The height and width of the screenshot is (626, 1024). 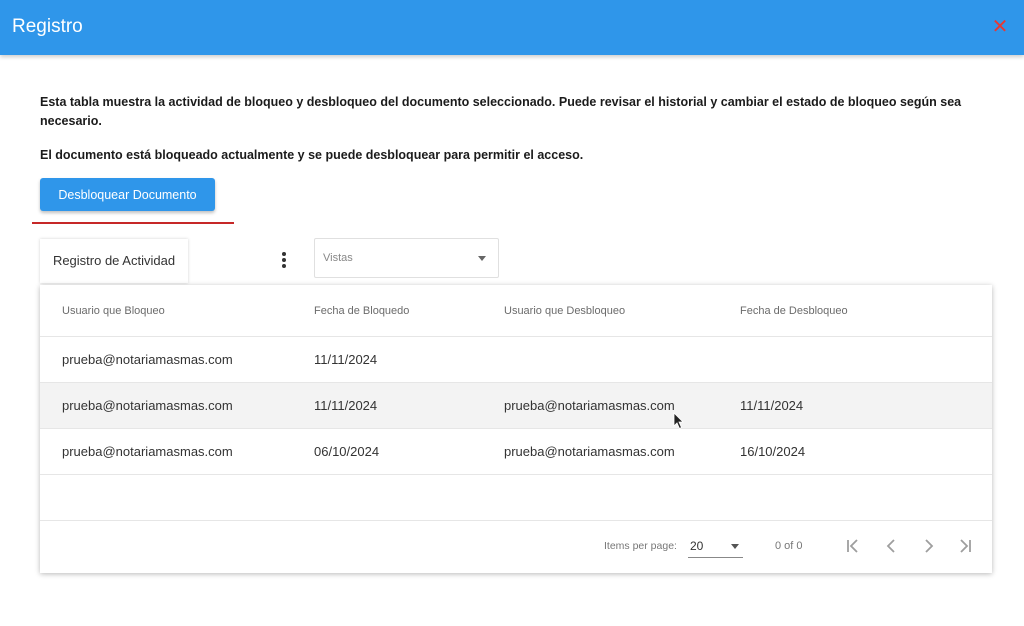 I want to click on table-empty-row, so click(x=516, y=498).